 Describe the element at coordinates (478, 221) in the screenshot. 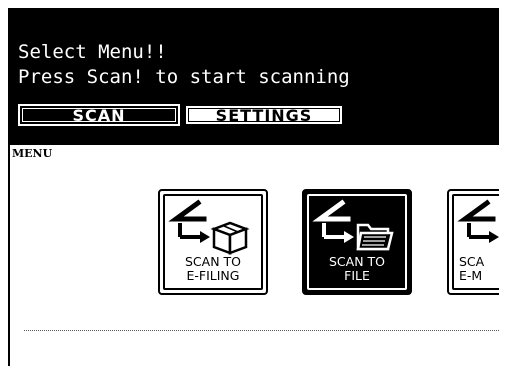

I see `email-icon` at that location.